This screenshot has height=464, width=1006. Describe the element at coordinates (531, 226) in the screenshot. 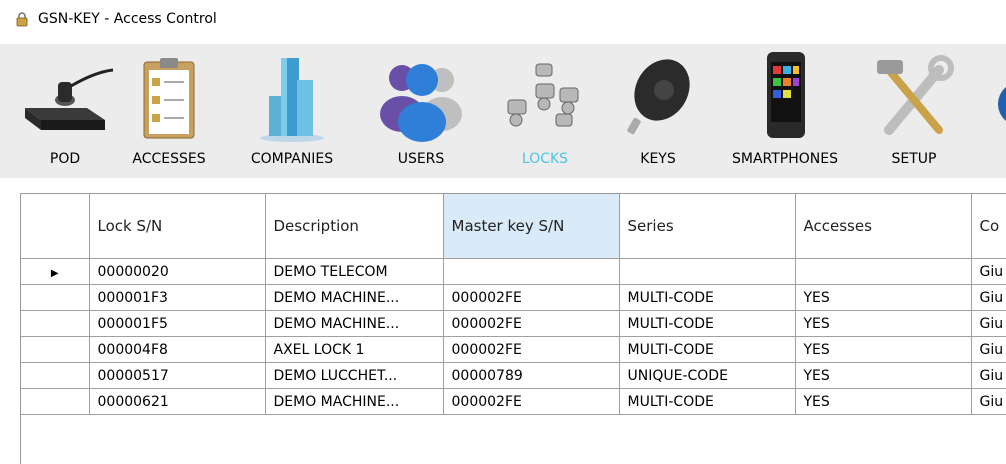

I see `column-header-master-key-sn: Master key S/N` at that location.